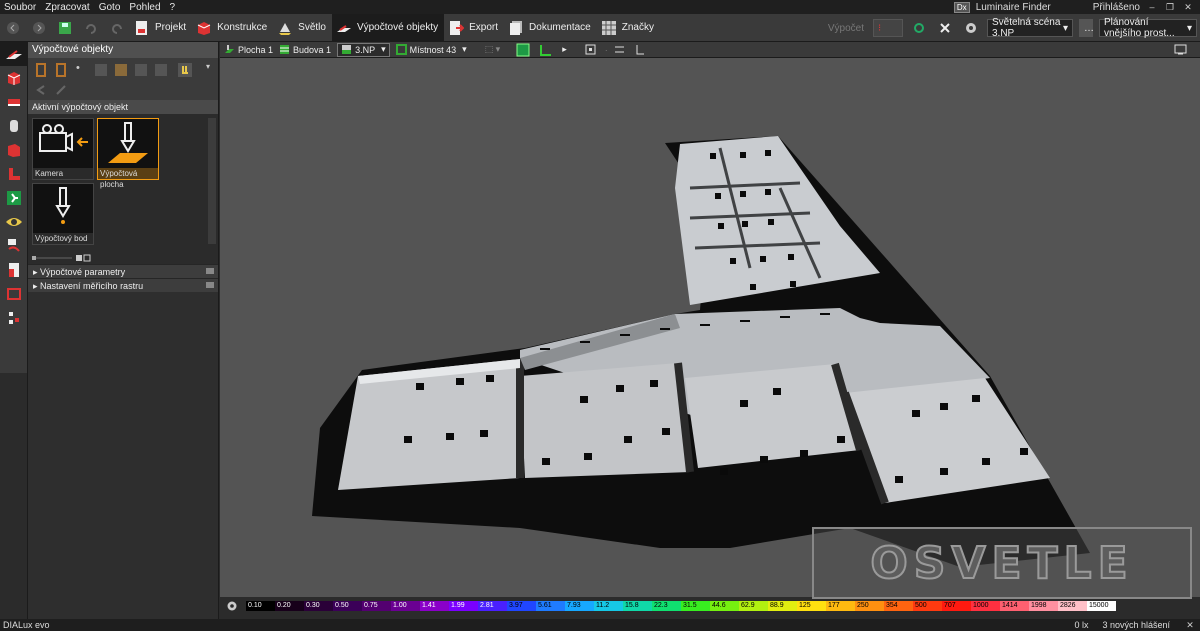 This screenshot has height=631, width=1200. What do you see at coordinates (91, 28) in the screenshot?
I see `undo-icon` at bounding box center [91, 28].